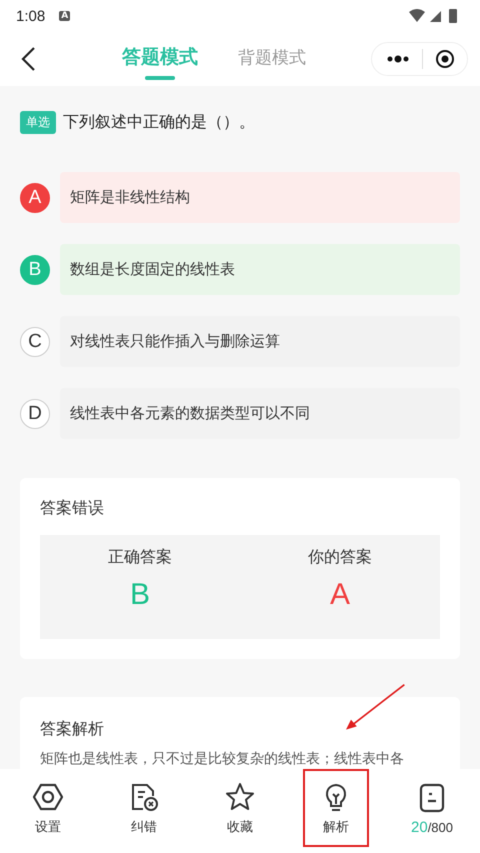  I want to click on nav-item: 解析, so click(336, 809).